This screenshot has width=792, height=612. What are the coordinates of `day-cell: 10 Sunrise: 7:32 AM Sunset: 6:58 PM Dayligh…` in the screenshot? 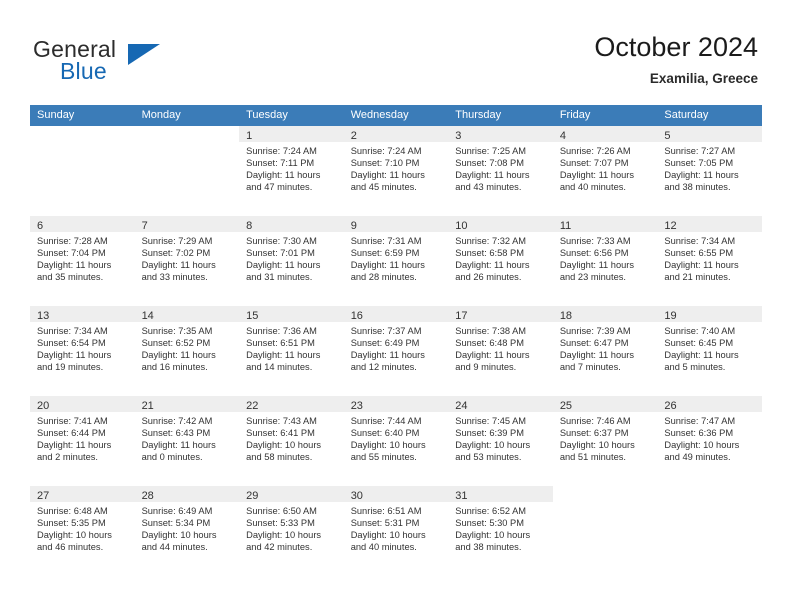 It's located at (500, 261).